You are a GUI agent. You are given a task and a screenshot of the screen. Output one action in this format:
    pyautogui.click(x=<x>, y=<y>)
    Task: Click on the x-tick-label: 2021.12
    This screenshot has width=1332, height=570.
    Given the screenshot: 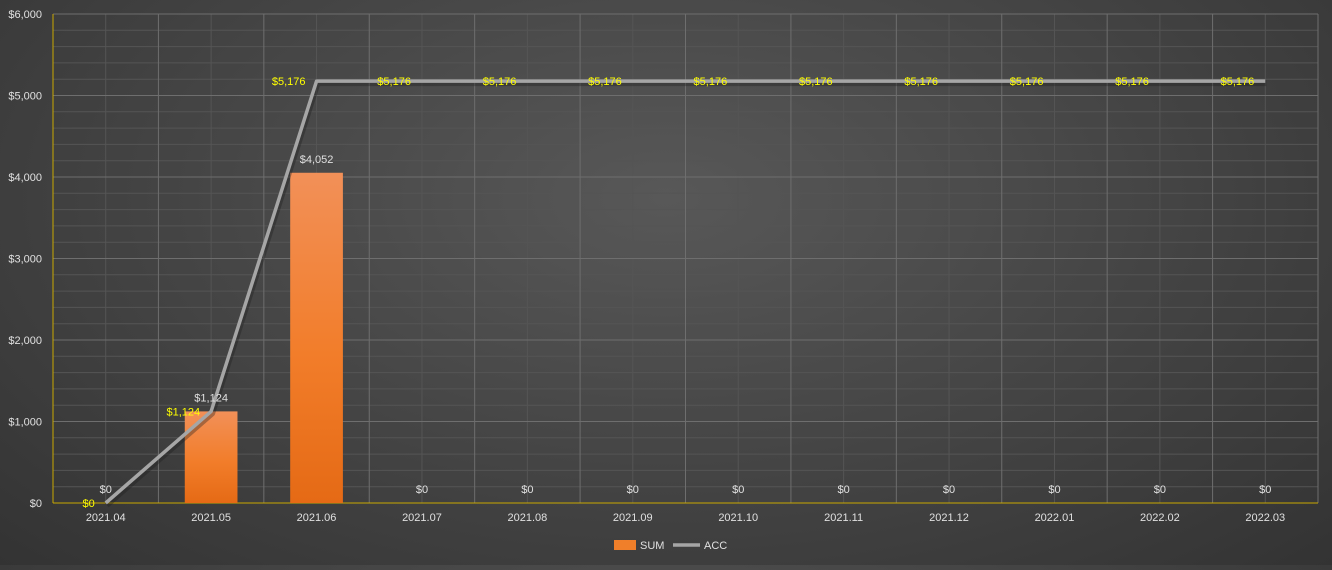 What is the action you would take?
    pyautogui.click(x=949, y=518)
    